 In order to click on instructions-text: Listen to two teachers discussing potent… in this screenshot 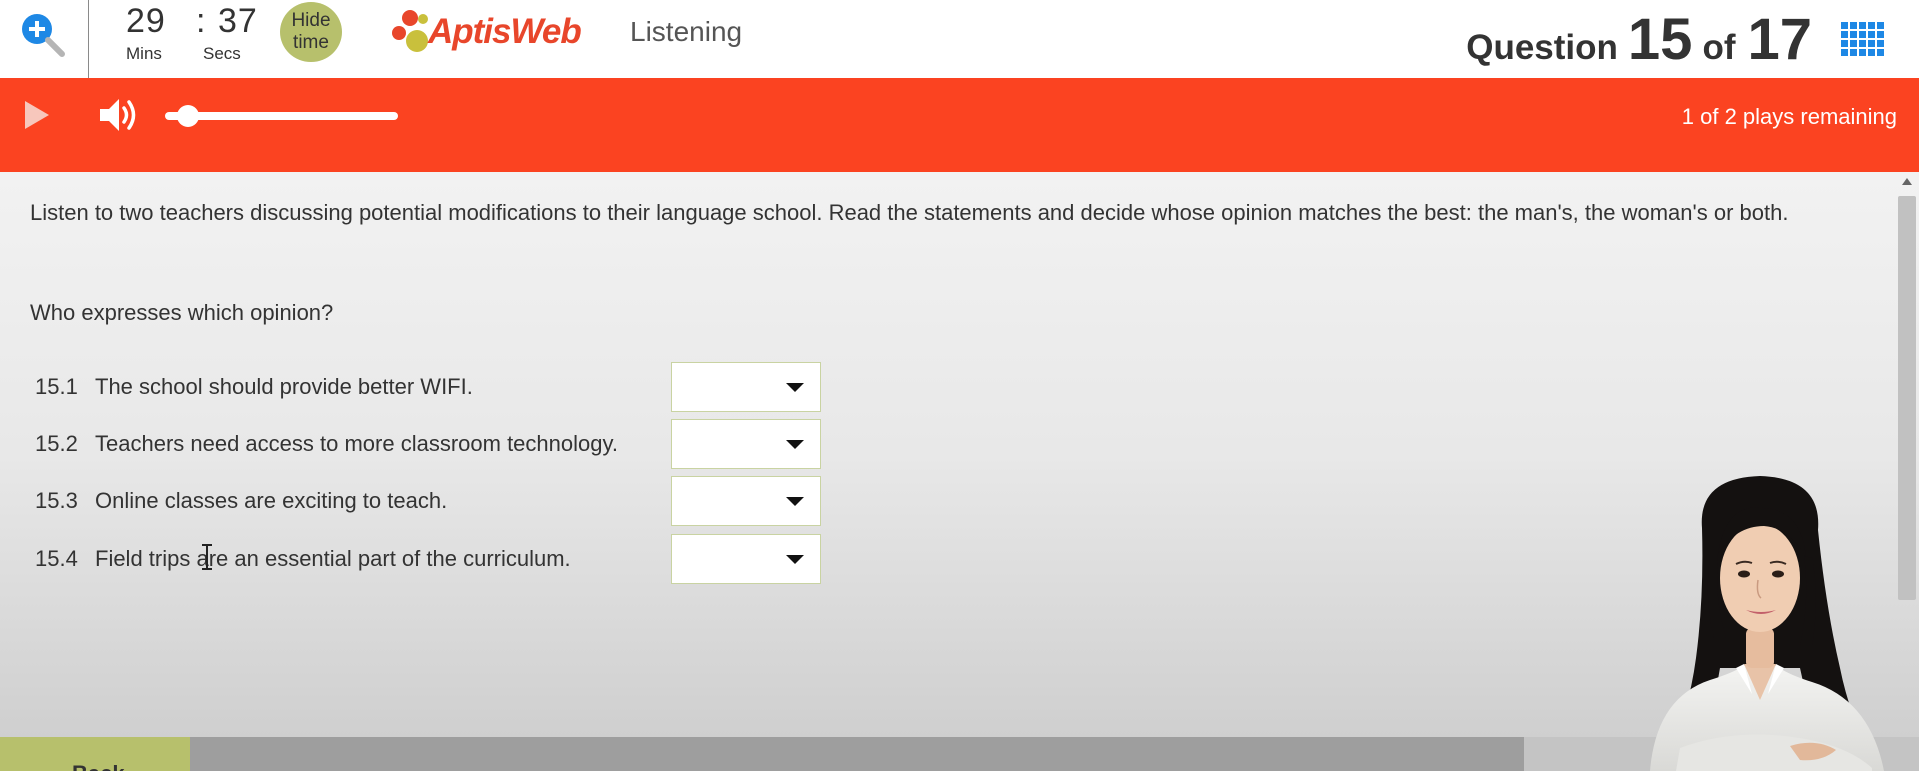, I will do `click(909, 212)`.